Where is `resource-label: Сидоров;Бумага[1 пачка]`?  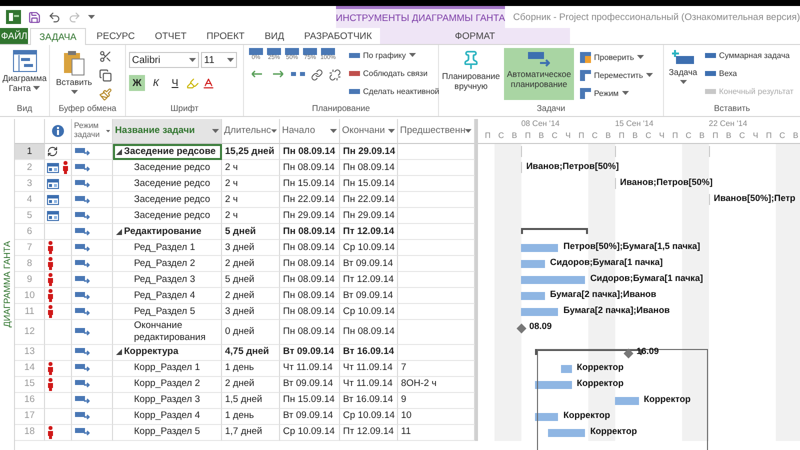
resource-label: Сидоров;Бумага[1 пачка] is located at coordinates (646, 278).